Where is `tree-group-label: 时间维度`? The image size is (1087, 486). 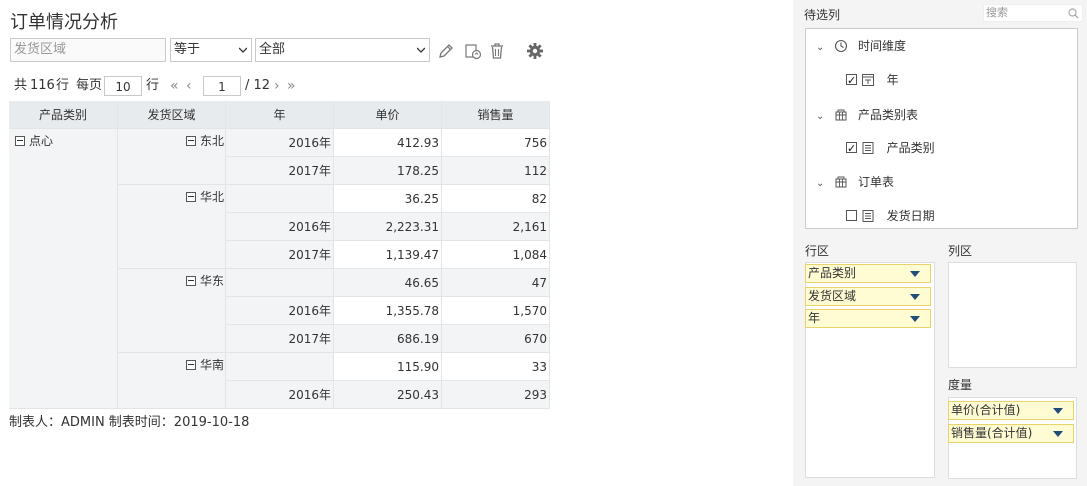 tree-group-label: 时间维度 is located at coordinates (882, 46).